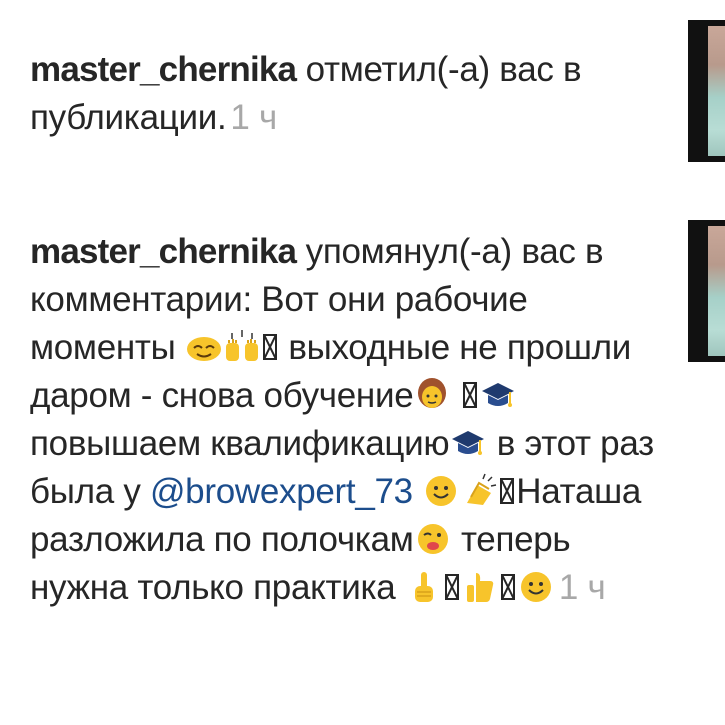 The width and height of the screenshot is (725, 725). I want to click on thumbs-up-icon, so click(480, 587).